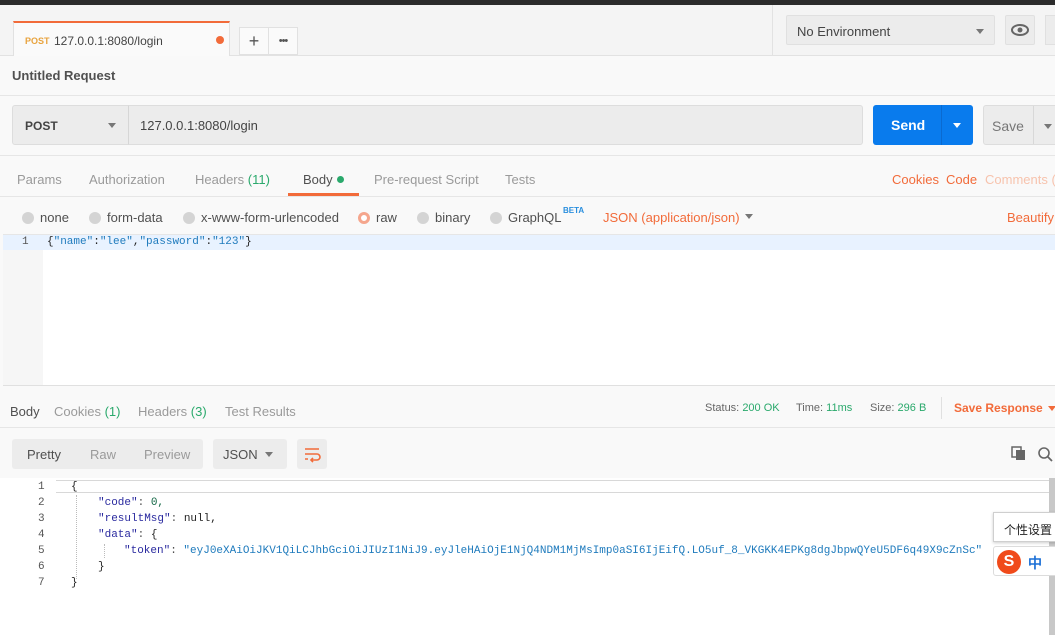 This screenshot has height=635, width=1055. Describe the element at coordinates (45, 217) in the screenshot. I see `radio-none: none` at that location.